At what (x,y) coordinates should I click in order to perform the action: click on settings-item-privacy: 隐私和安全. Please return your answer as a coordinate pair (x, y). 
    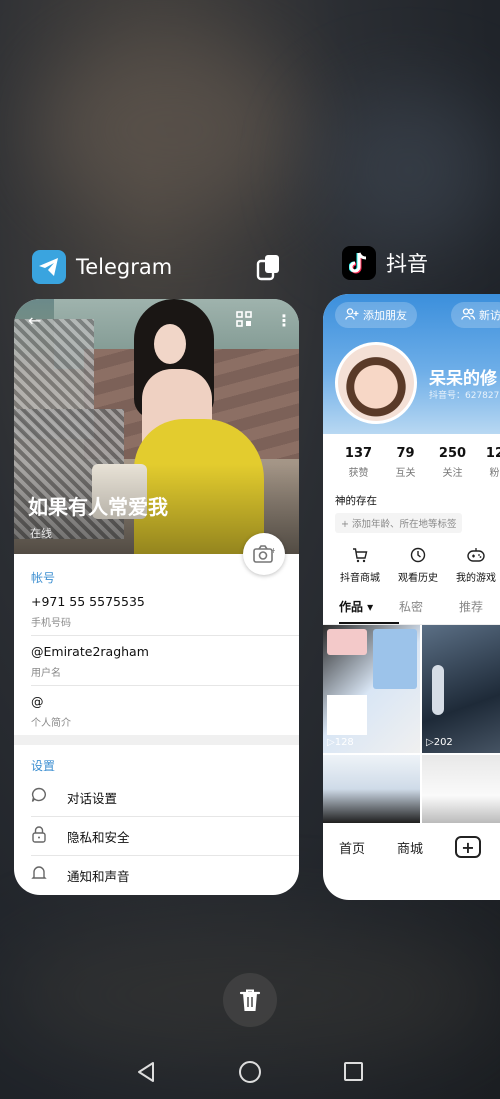
    Looking at the image, I should click on (165, 836).